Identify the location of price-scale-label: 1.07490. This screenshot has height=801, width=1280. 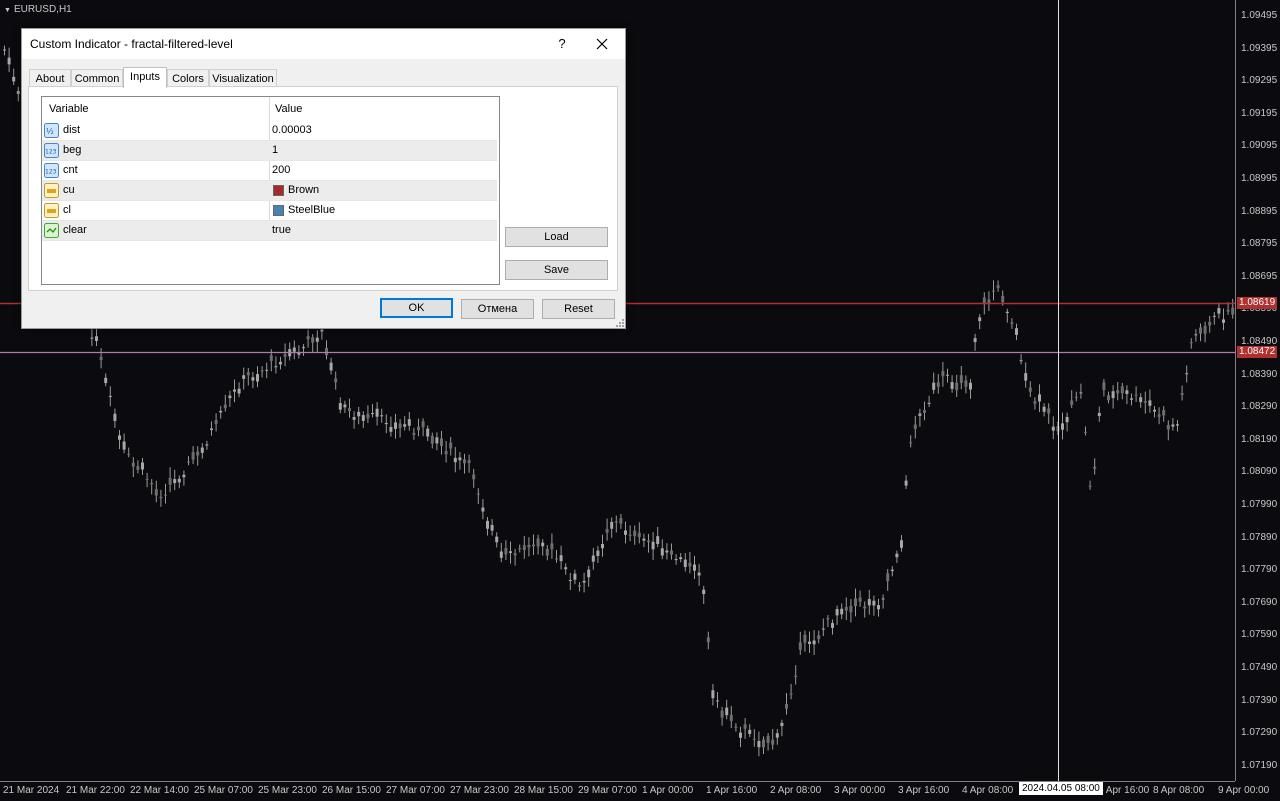
(1259, 667).